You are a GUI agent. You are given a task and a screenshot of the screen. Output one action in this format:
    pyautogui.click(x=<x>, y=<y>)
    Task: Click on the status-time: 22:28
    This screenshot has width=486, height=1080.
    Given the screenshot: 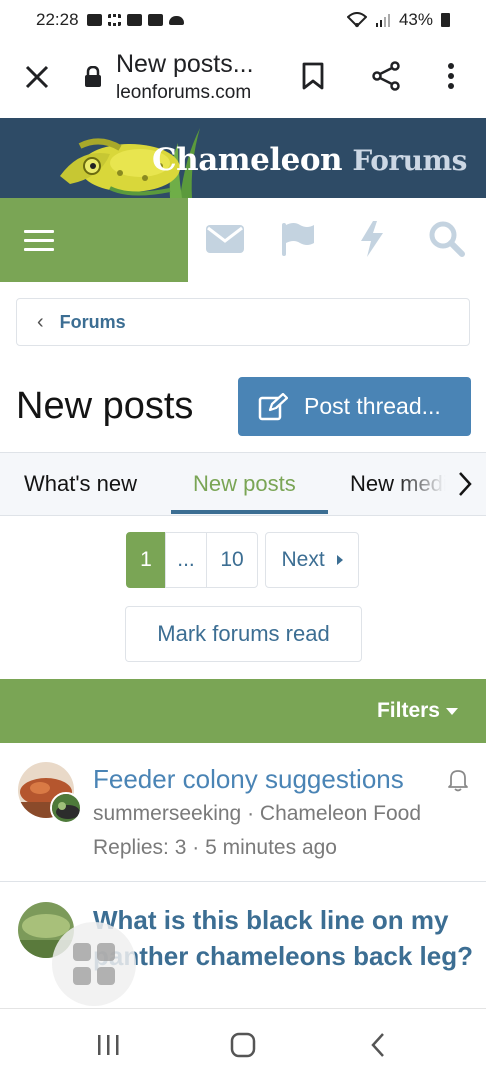 What is the action you would take?
    pyautogui.click(x=57, y=19)
    